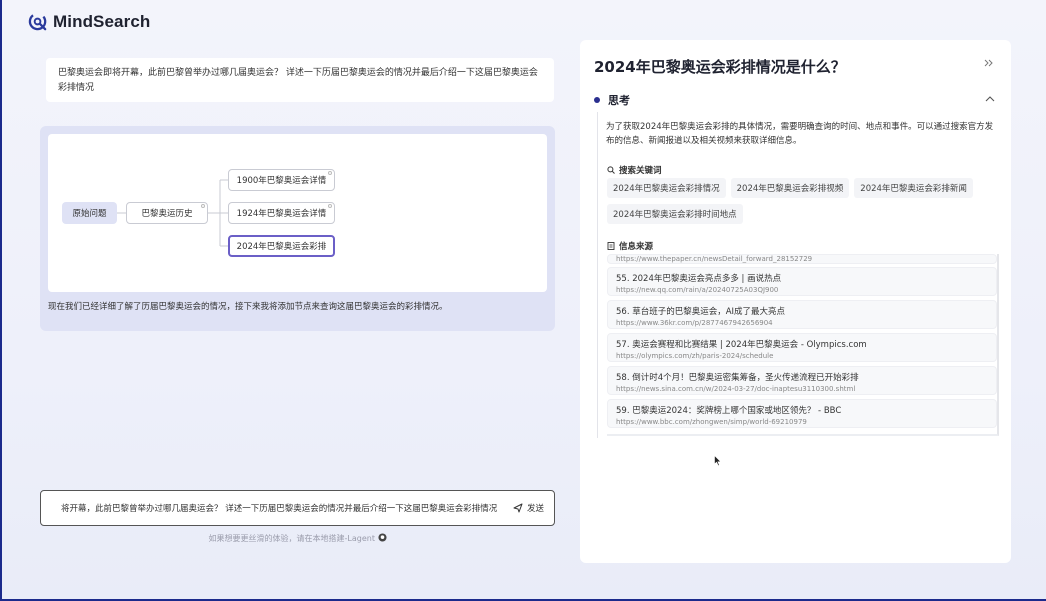 The image size is (1046, 601). I want to click on graph-node-2024-label: 2024年巴黎奥运会彩排, so click(281, 247).